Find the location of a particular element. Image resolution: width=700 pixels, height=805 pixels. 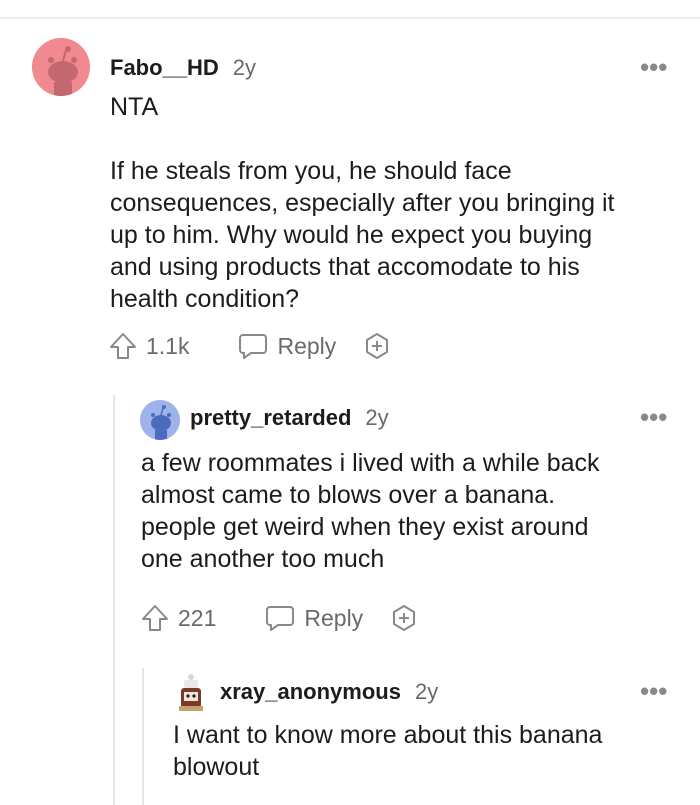

comment-meta: Fabo__HD 2y is located at coordinates (183, 68).